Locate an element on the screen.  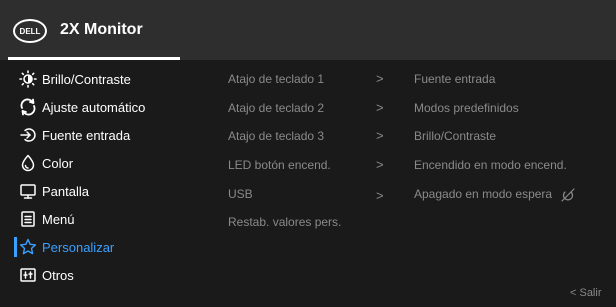
submenu-value-led: Encendido en modo encend. is located at coordinates (490, 165).